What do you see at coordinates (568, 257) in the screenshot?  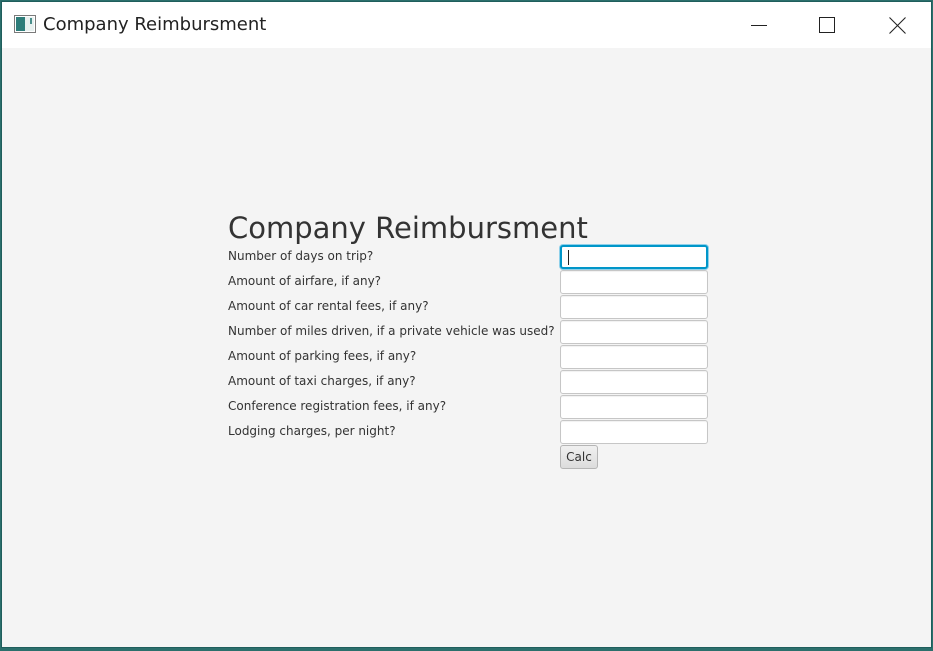 I see `text-caret` at bounding box center [568, 257].